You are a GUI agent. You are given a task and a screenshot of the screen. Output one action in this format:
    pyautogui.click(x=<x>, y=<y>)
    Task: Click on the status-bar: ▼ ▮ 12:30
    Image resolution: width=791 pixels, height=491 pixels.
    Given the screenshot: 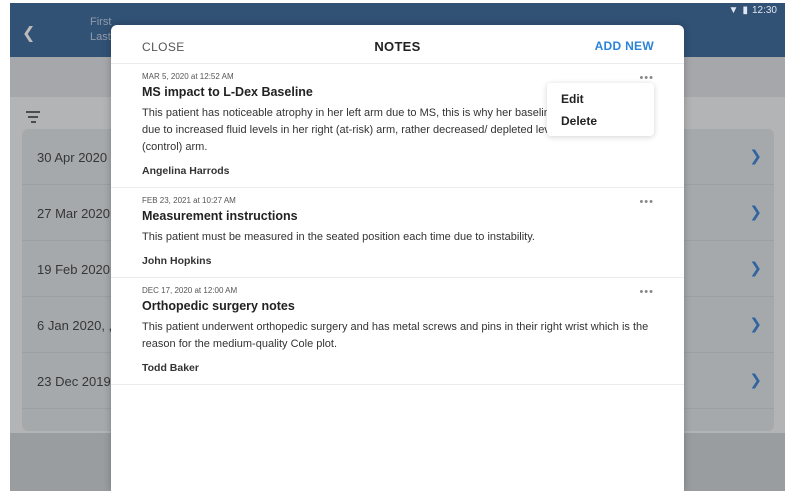 What is the action you would take?
    pyautogui.click(x=753, y=10)
    